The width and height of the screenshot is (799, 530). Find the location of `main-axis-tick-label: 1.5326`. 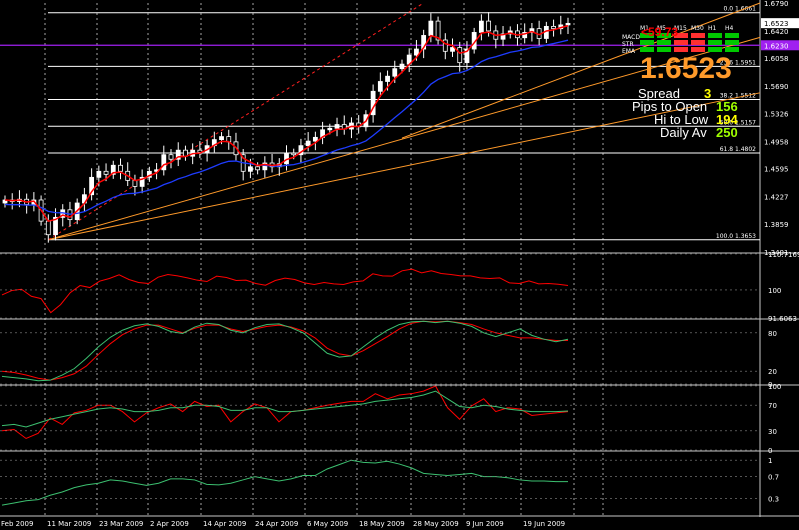

main-axis-tick-label: 1.5326 is located at coordinates (776, 114).